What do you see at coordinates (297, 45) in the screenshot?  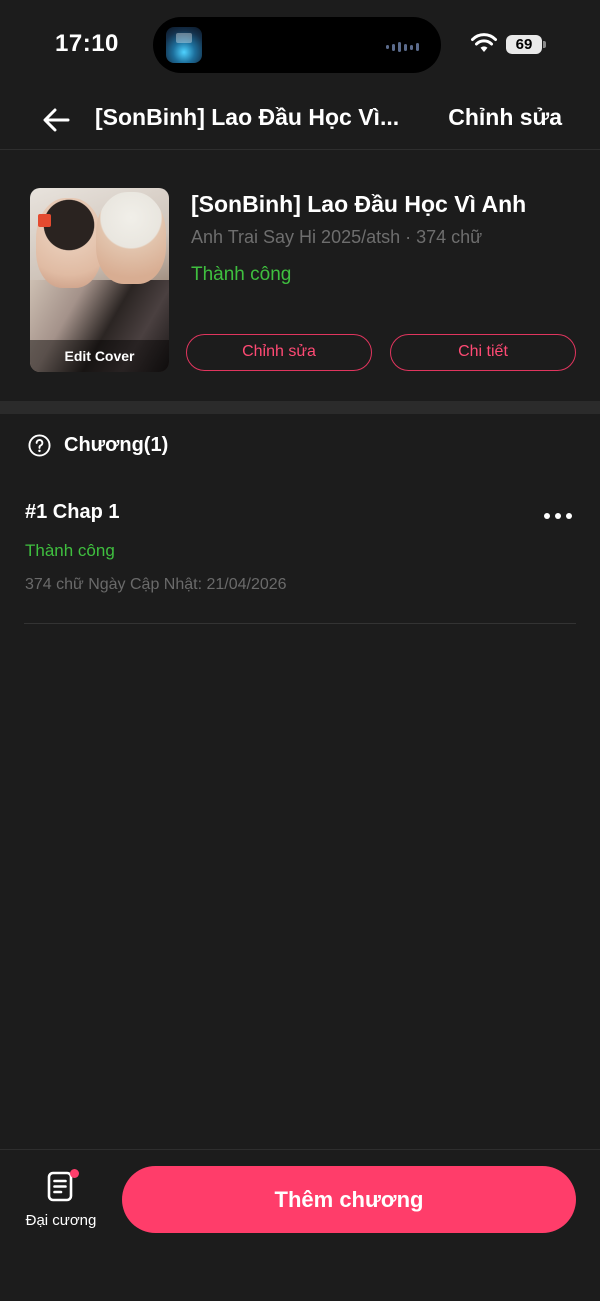 I see `dynamic-island` at bounding box center [297, 45].